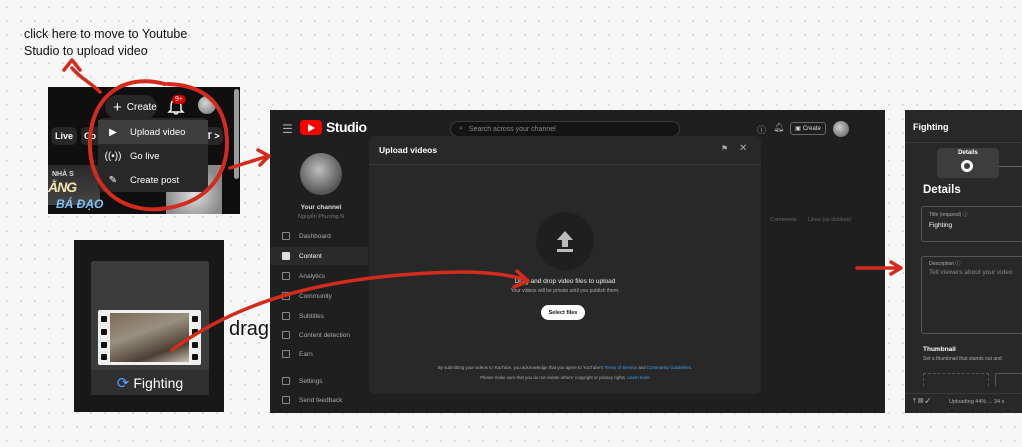  What do you see at coordinates (86, 80) in the screenshot?
I see `arrow-to-note` at bounding box center [86, 80].